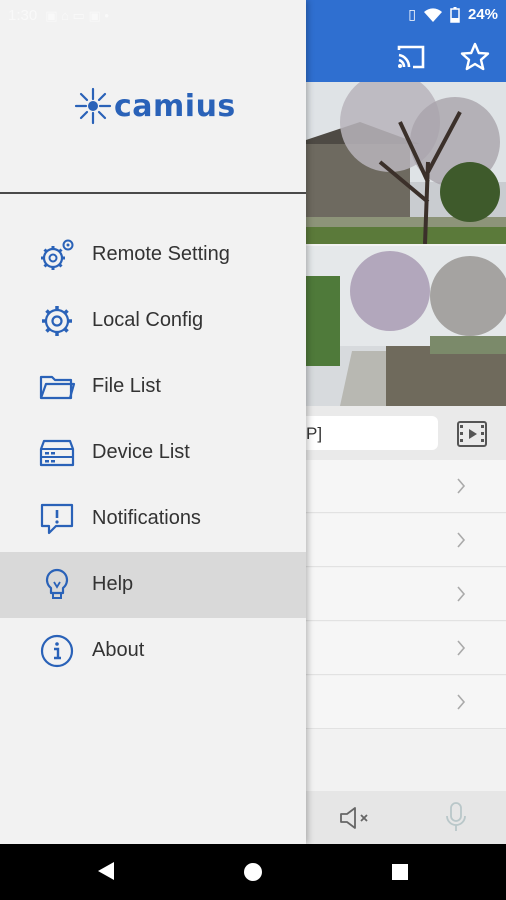 The width and height of the screenshot is (506, 900). I want to click on star-outline-icon, so click(475, 56).